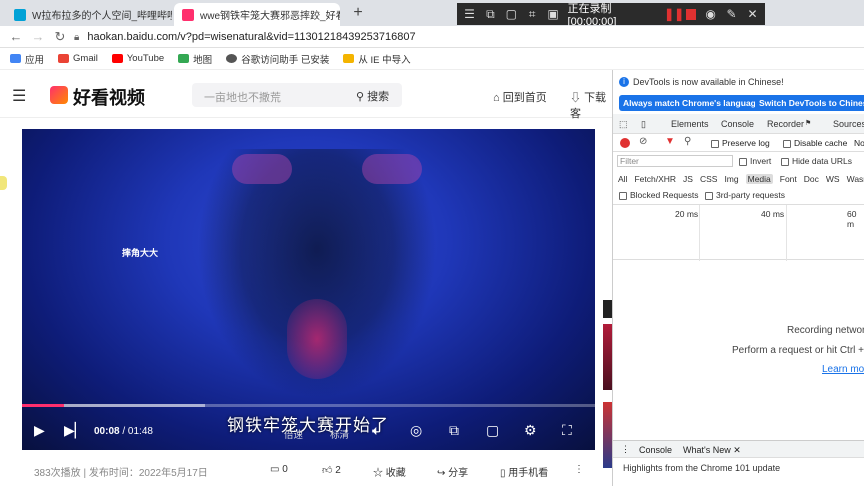 Image resolution: width=864 pixels, height=486 pixels. I want to click on search-icon: ⚲, so click(687, 141).